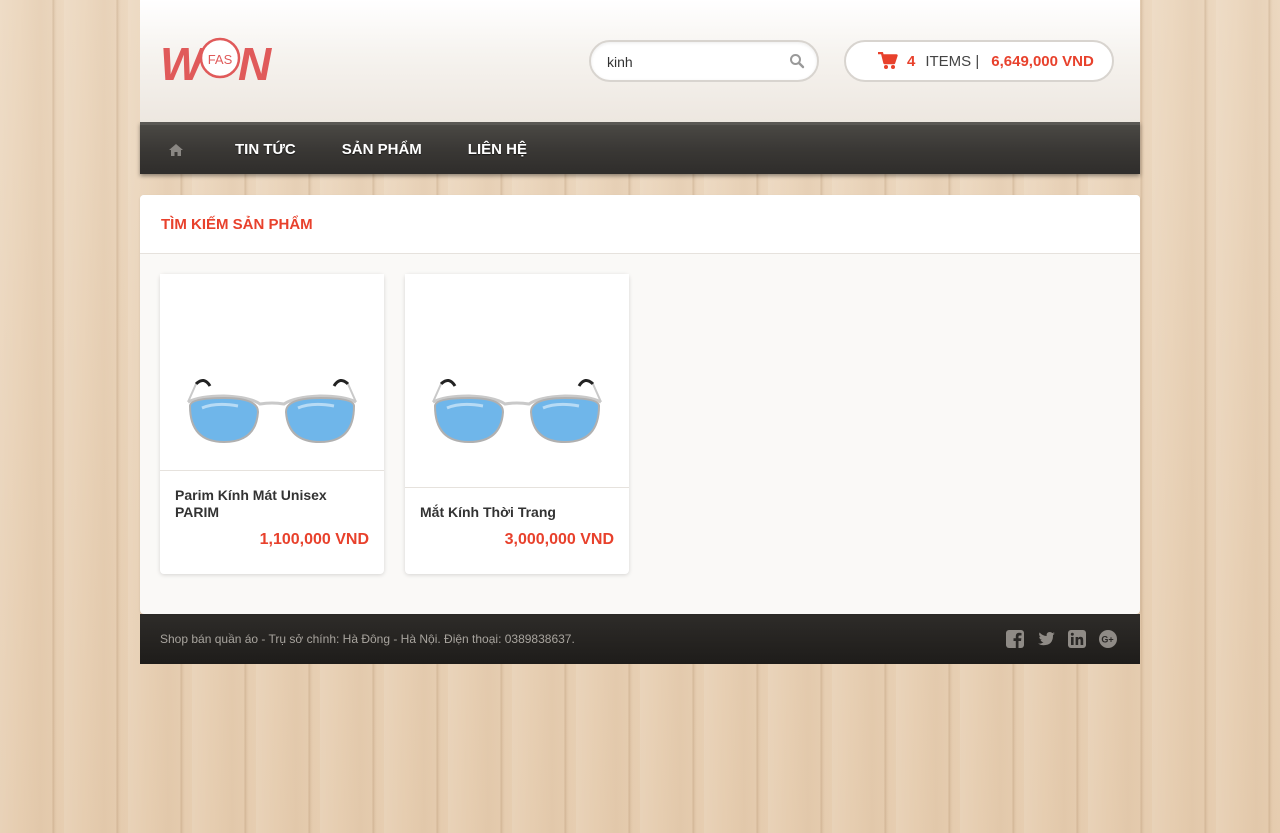 This screenshot has width=1280, height=833. I want to click on nav-home, so click(176, 149).